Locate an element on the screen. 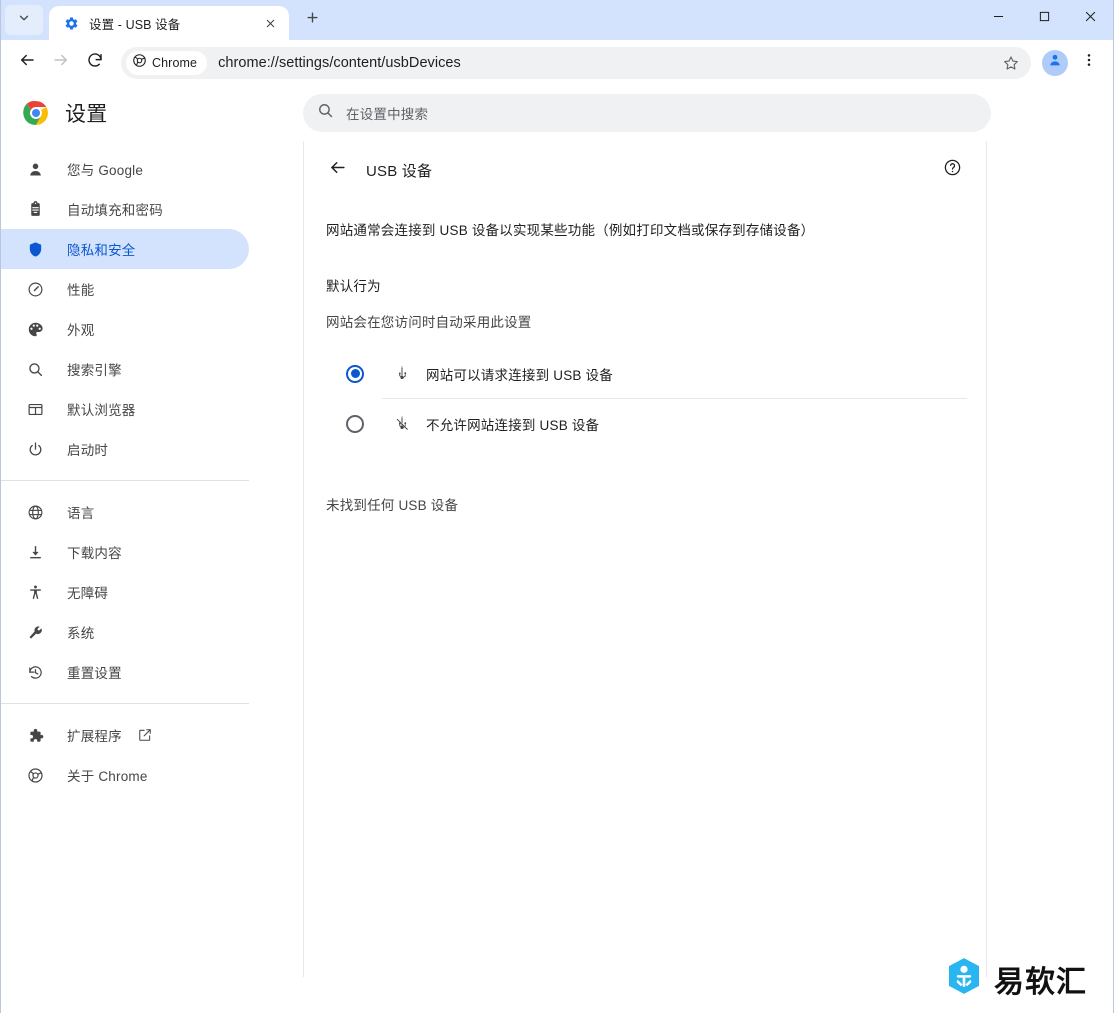 Image resolution: width=1114 pixels, height=1013 pixels. sidebar-item-label: 语言 is located at coordinates (81, 513).